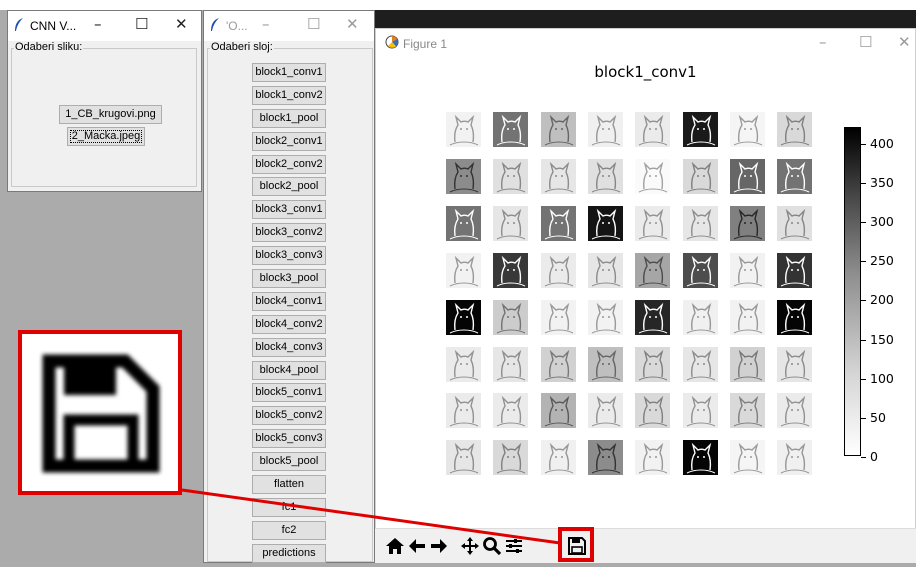 This screenshot has height=567, width=916. Describe the element at coordinates (439, 546) in the screenshot. I see `forward-arrow-icon` at that location.